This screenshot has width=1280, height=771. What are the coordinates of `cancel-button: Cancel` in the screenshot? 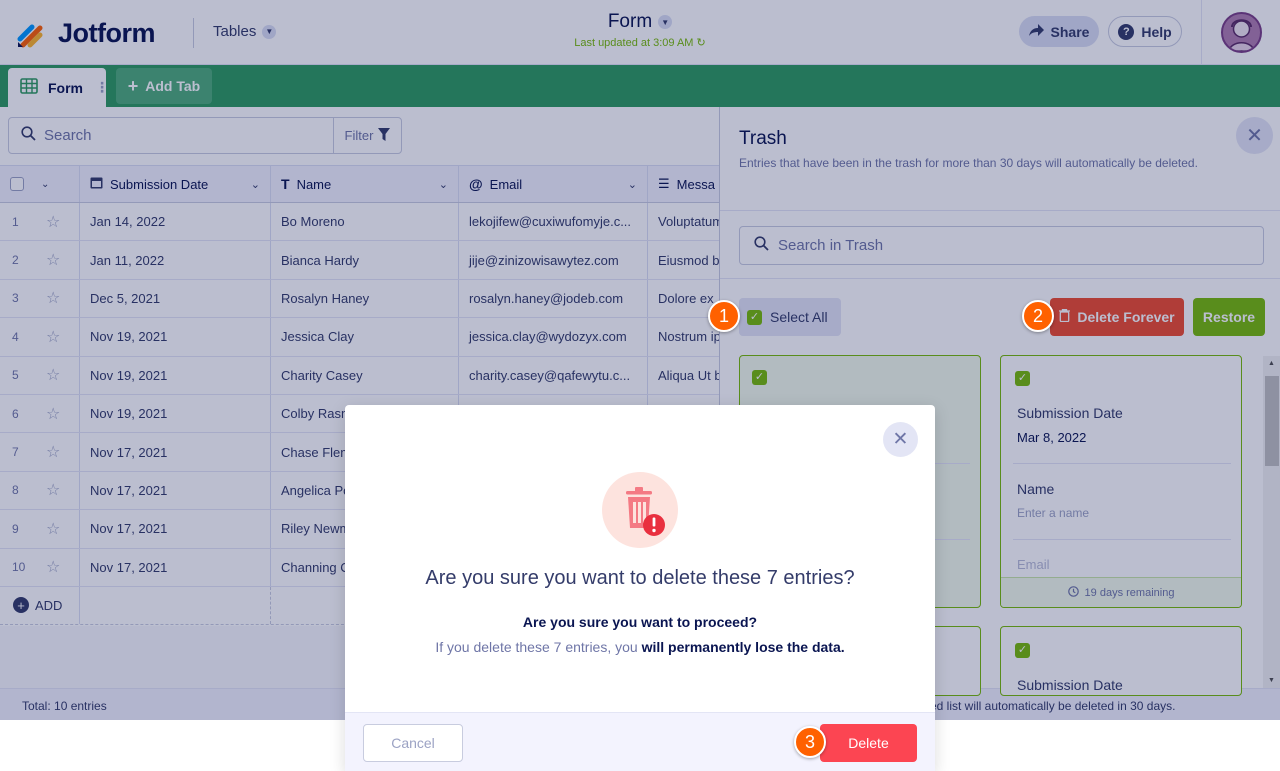 It's located at (413, 743).